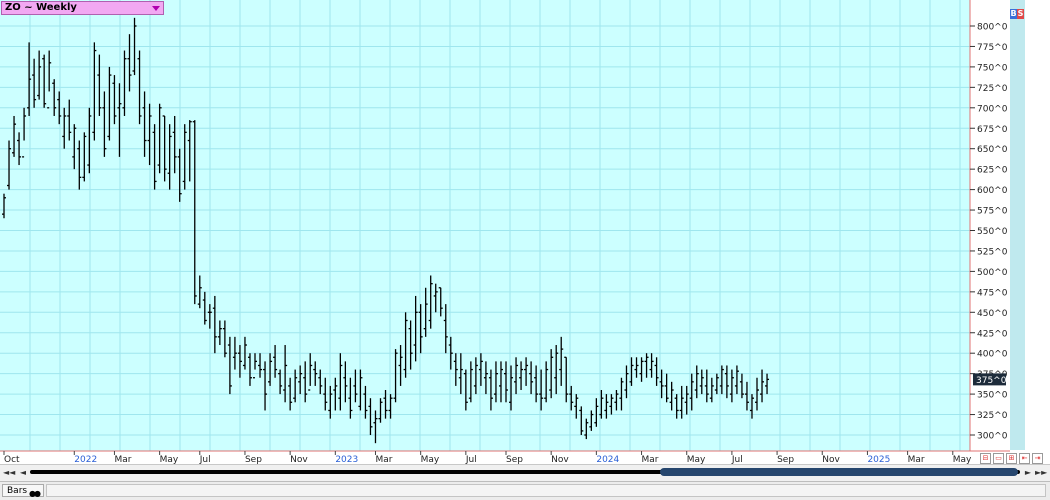 This screenshot has height=500, width=1050. I want to click on y-tick-label: 775^0, so click(992, 48).